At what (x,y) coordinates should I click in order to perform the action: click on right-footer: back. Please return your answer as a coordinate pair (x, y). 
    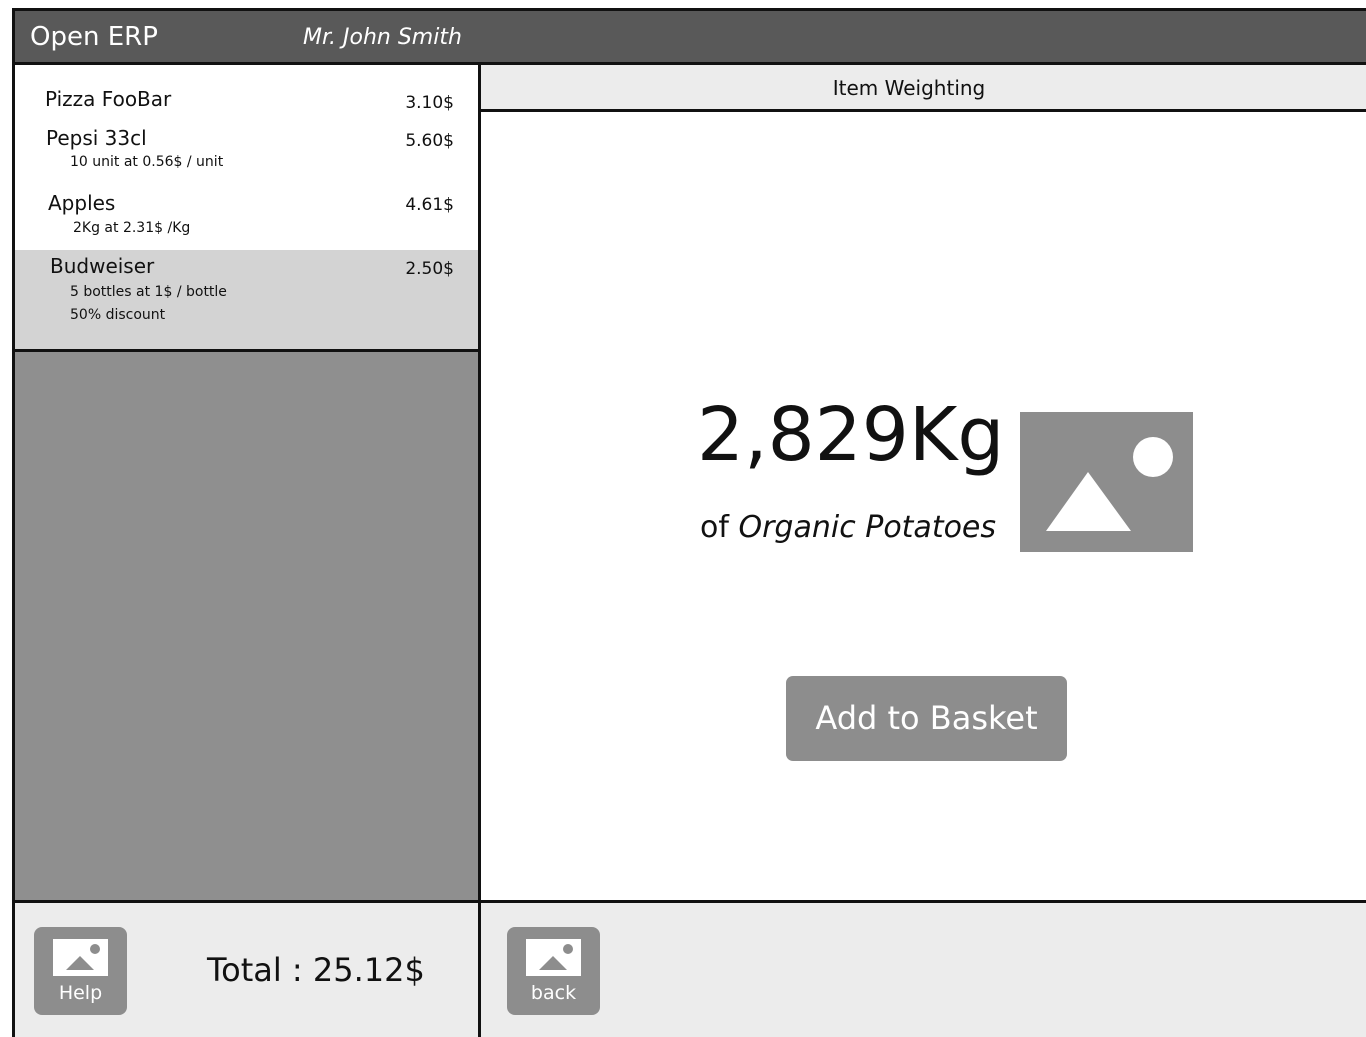
    Looking at the image, I should click on (923, 968).